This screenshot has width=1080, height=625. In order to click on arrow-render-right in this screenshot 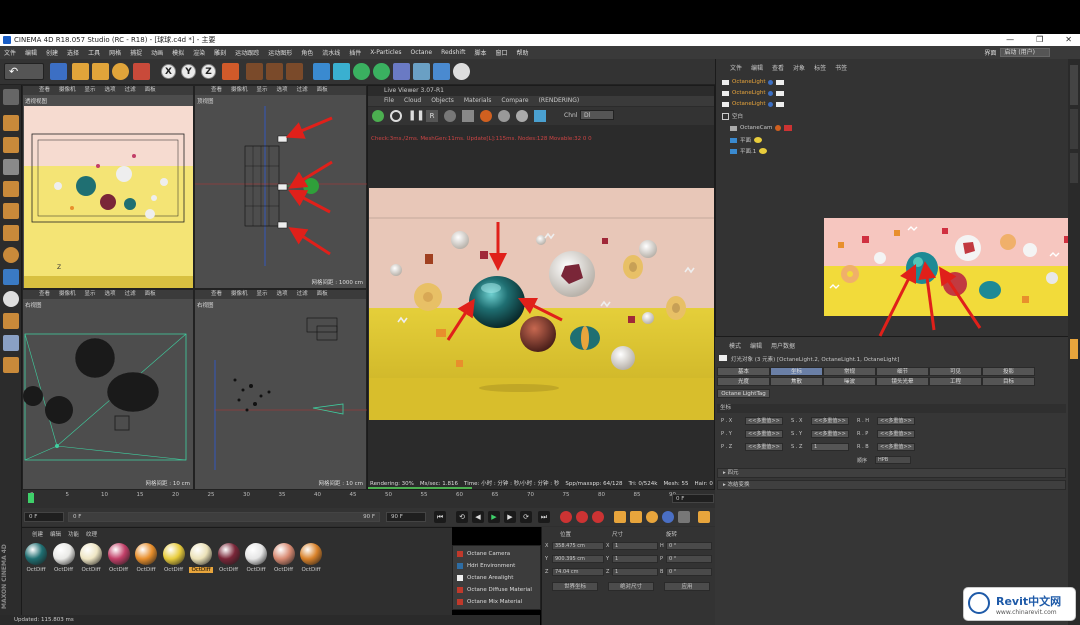, I will do `click(540, 309)`.